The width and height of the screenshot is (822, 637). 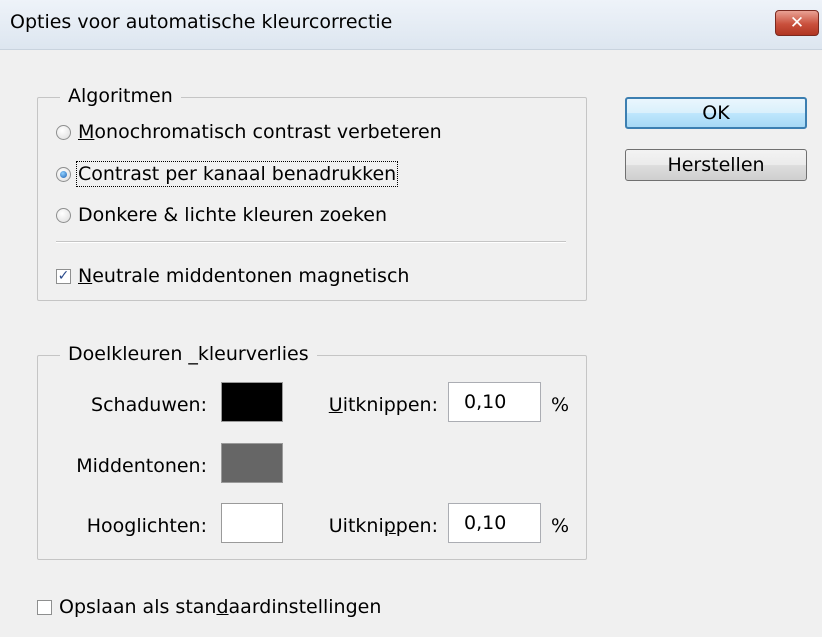 What do you see at coordinates (494, 523) in the screenshot?
I see `highlights-clip-input: 0,10` at bounding box center [494, 523].